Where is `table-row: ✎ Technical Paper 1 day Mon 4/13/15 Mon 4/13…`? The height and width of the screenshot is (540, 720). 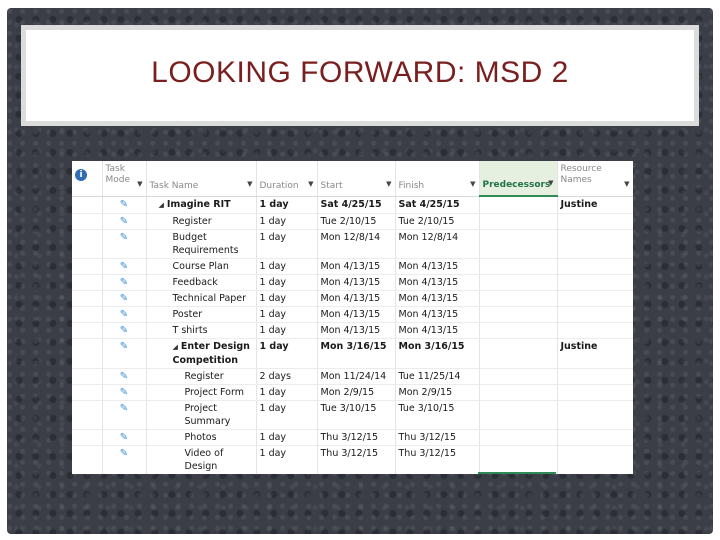
table-row: ✎ Technical Paper 1 day Mon 4/13/15 Mon 4/13… is located at coordinates (352, 298).